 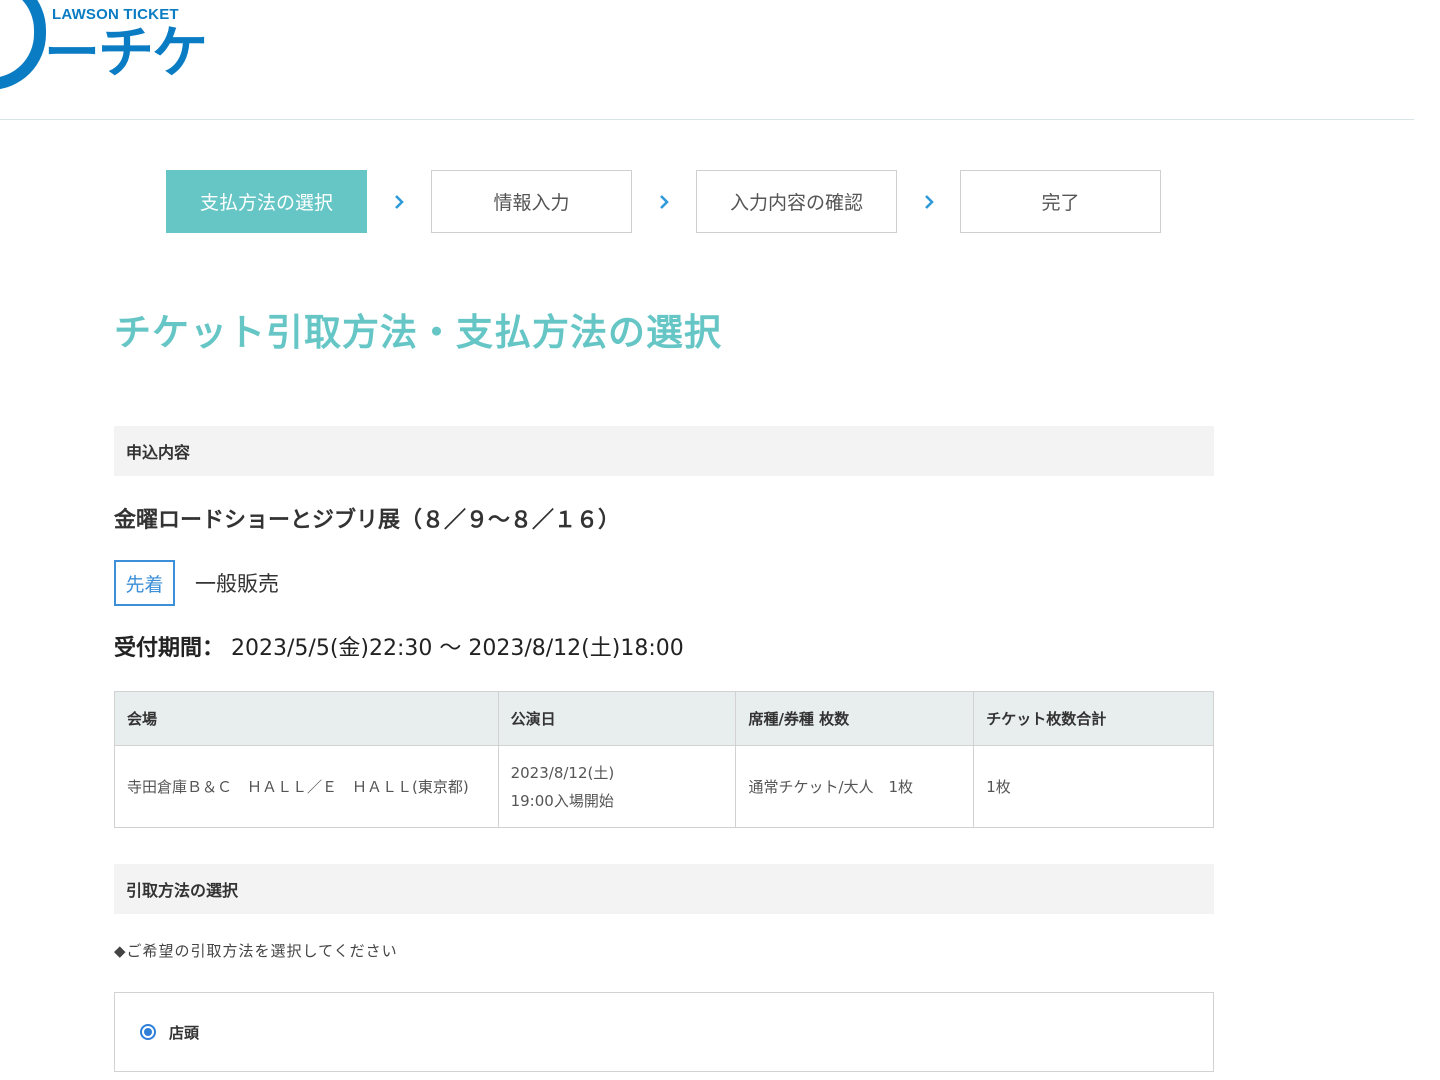 I want to click on column-header-total: チケット枚数合計, so click(x=1093, y=718).